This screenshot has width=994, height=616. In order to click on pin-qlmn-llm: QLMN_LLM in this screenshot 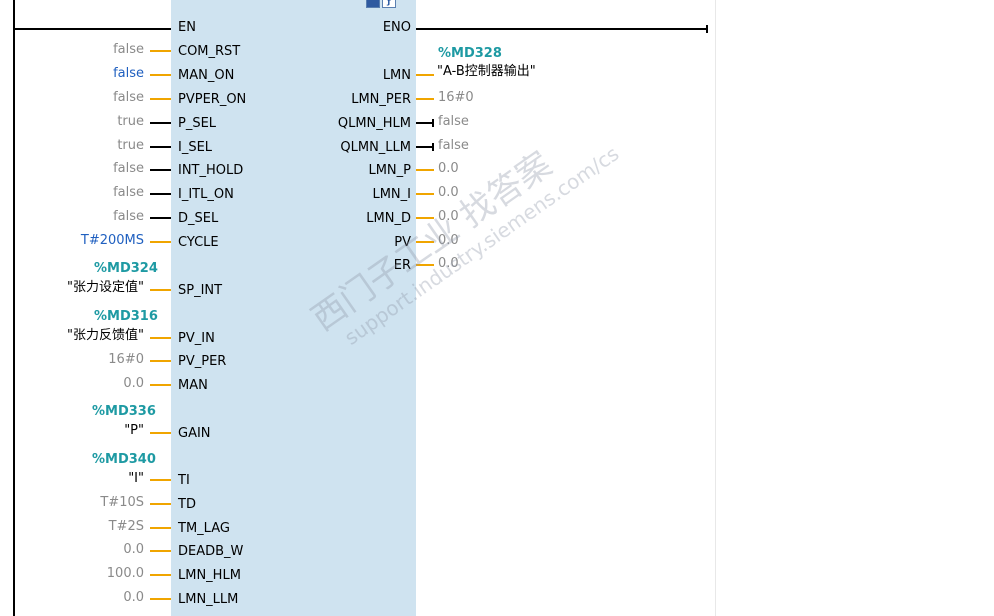, I will do `click(375, 147)`.